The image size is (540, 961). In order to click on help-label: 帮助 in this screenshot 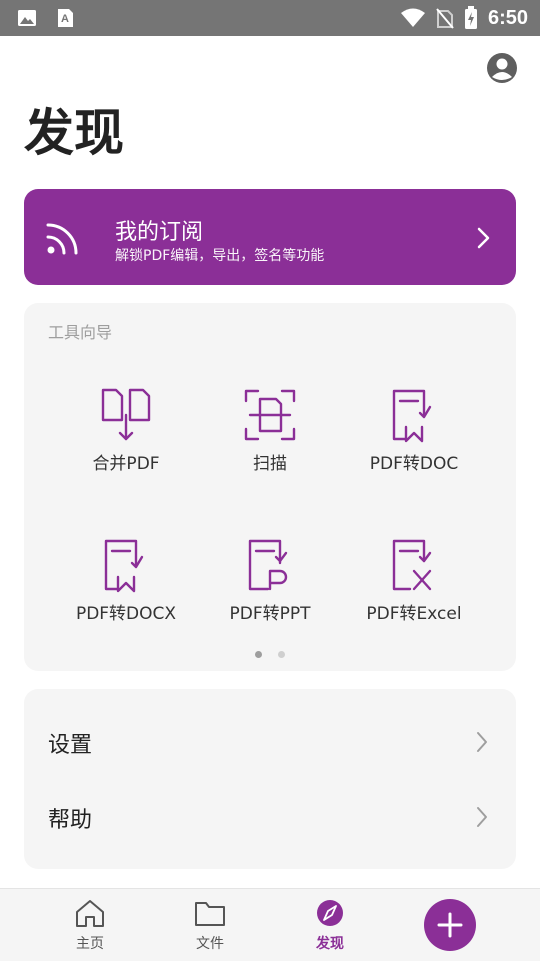, I will do `click(70, 820)`.